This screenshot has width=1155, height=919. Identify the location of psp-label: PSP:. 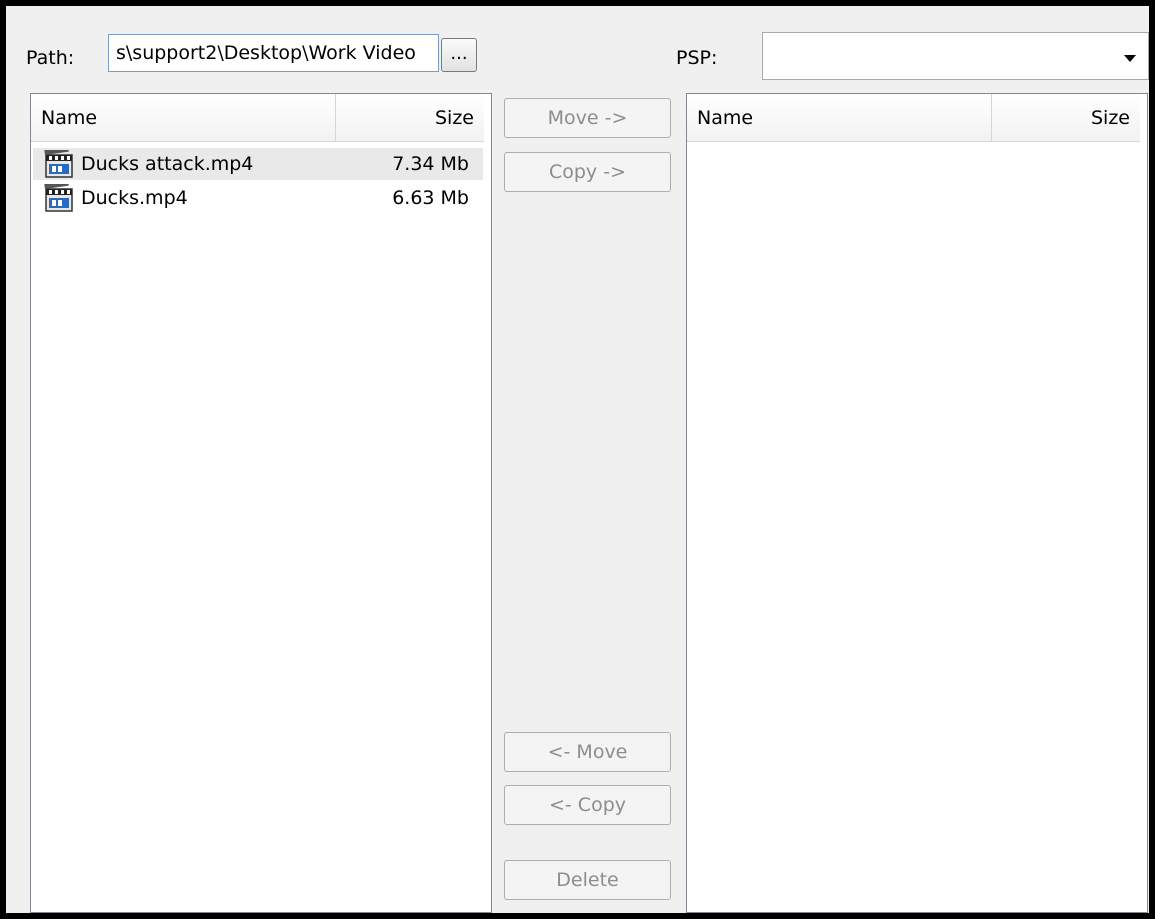
(697, 58).